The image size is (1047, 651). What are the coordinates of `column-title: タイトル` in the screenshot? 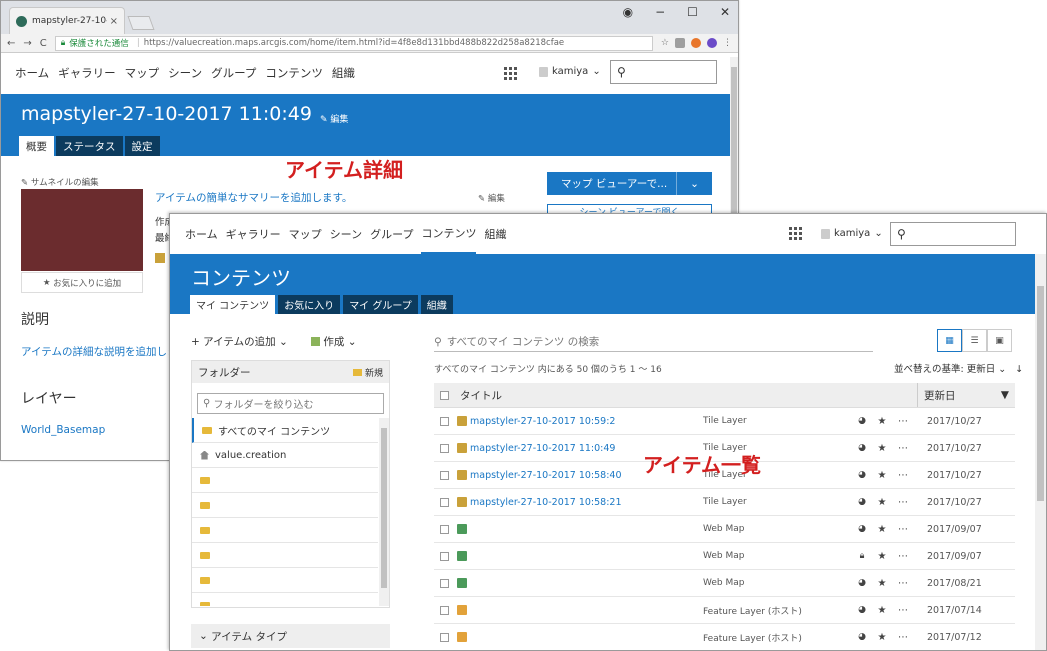 It's located at (685, 395).